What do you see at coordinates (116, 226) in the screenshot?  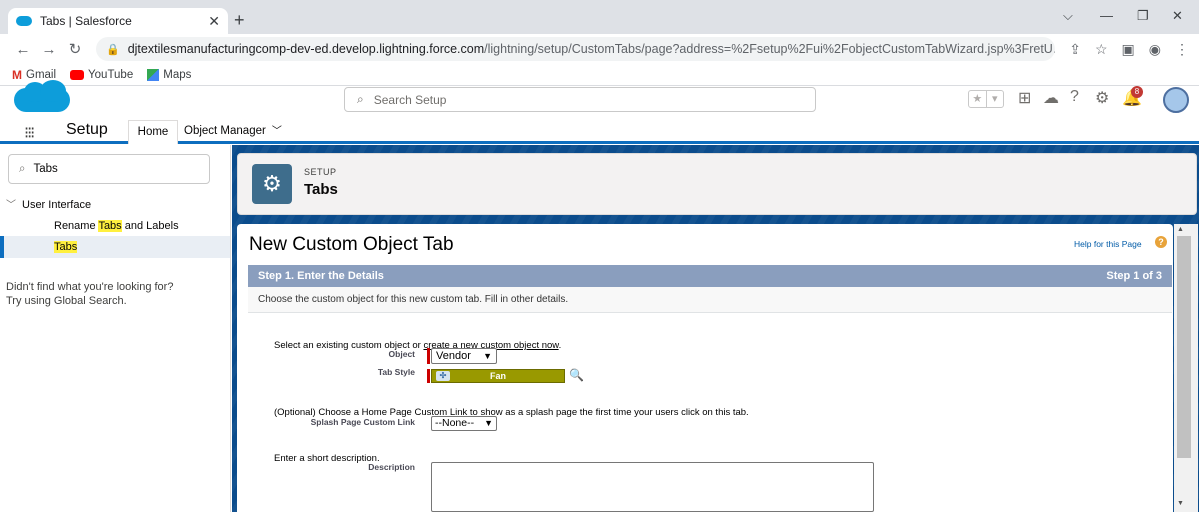 I see `sidebar-item-rename-tabs: Rename Tabs and Labels` at bounding box center [116, 226].